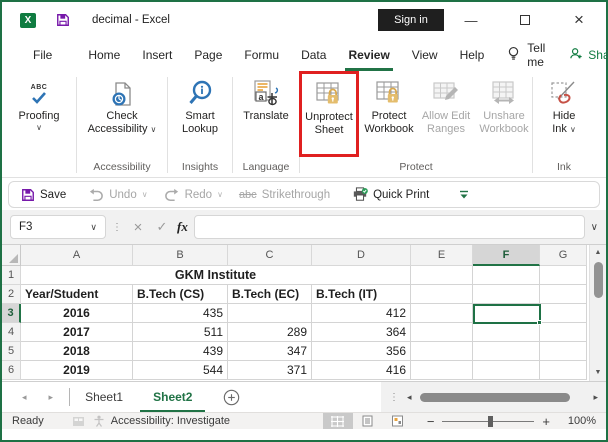 This screenshot has height=442, width=608. I want to click on cell-g1, so click(563, 275).